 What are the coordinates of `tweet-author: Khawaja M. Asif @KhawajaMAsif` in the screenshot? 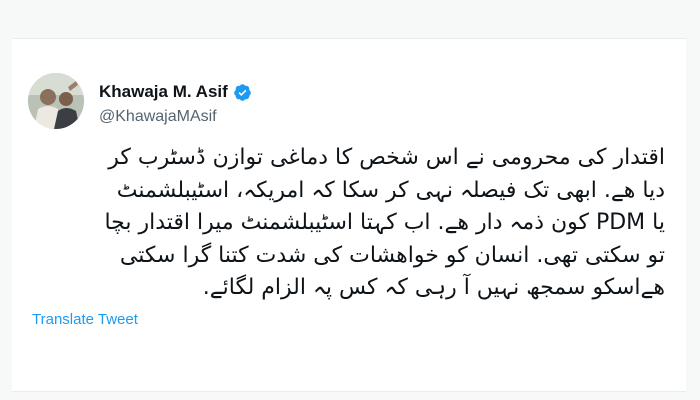 It's located at (175, 103).